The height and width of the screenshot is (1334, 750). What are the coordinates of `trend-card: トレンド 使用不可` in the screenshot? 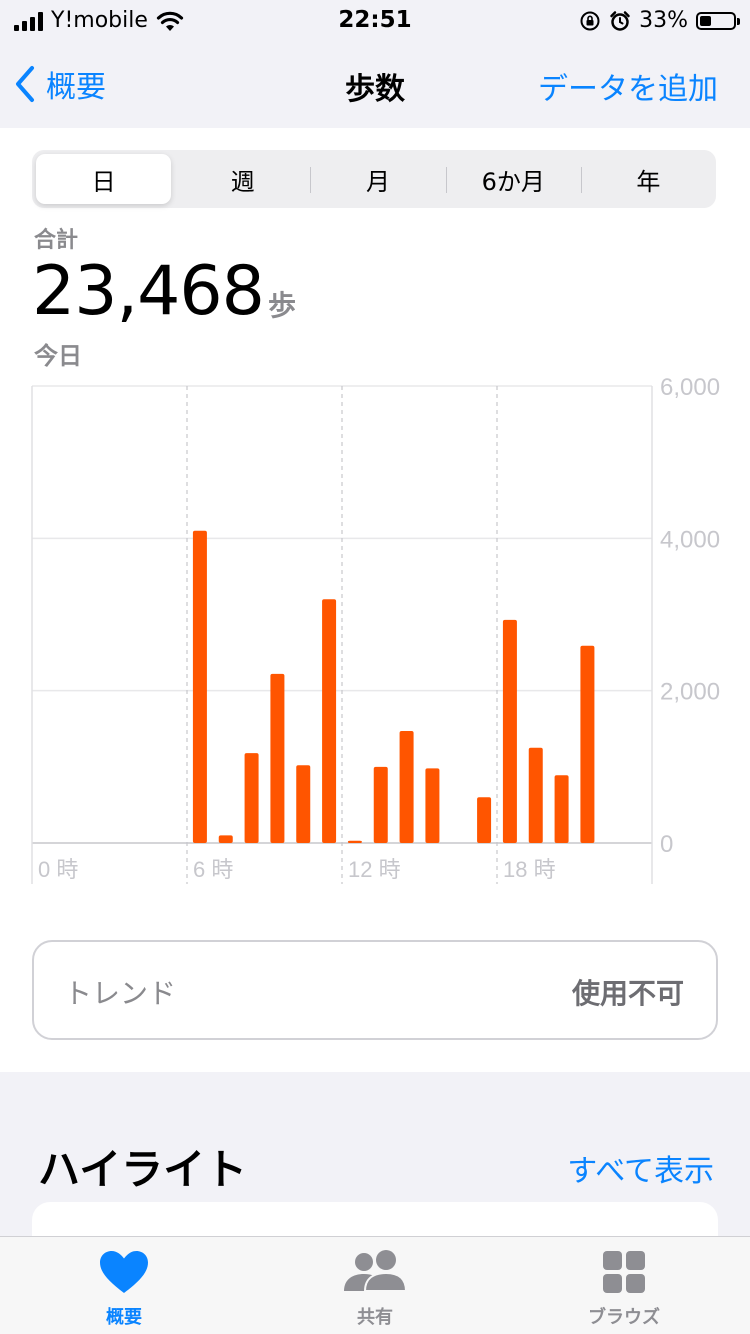 It's located at (375, 990).